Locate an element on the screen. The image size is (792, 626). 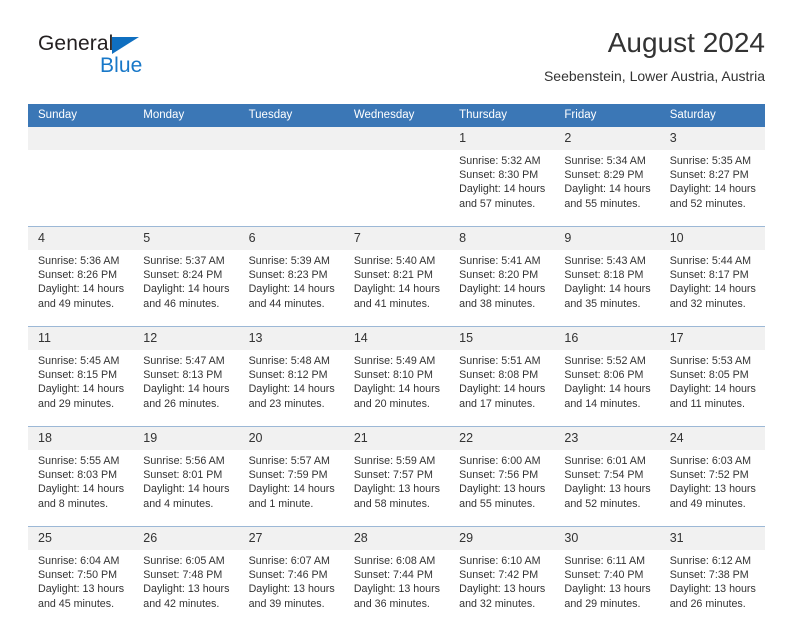
weekday-header-thursday: Thursday is located at coordinates (502, 115).